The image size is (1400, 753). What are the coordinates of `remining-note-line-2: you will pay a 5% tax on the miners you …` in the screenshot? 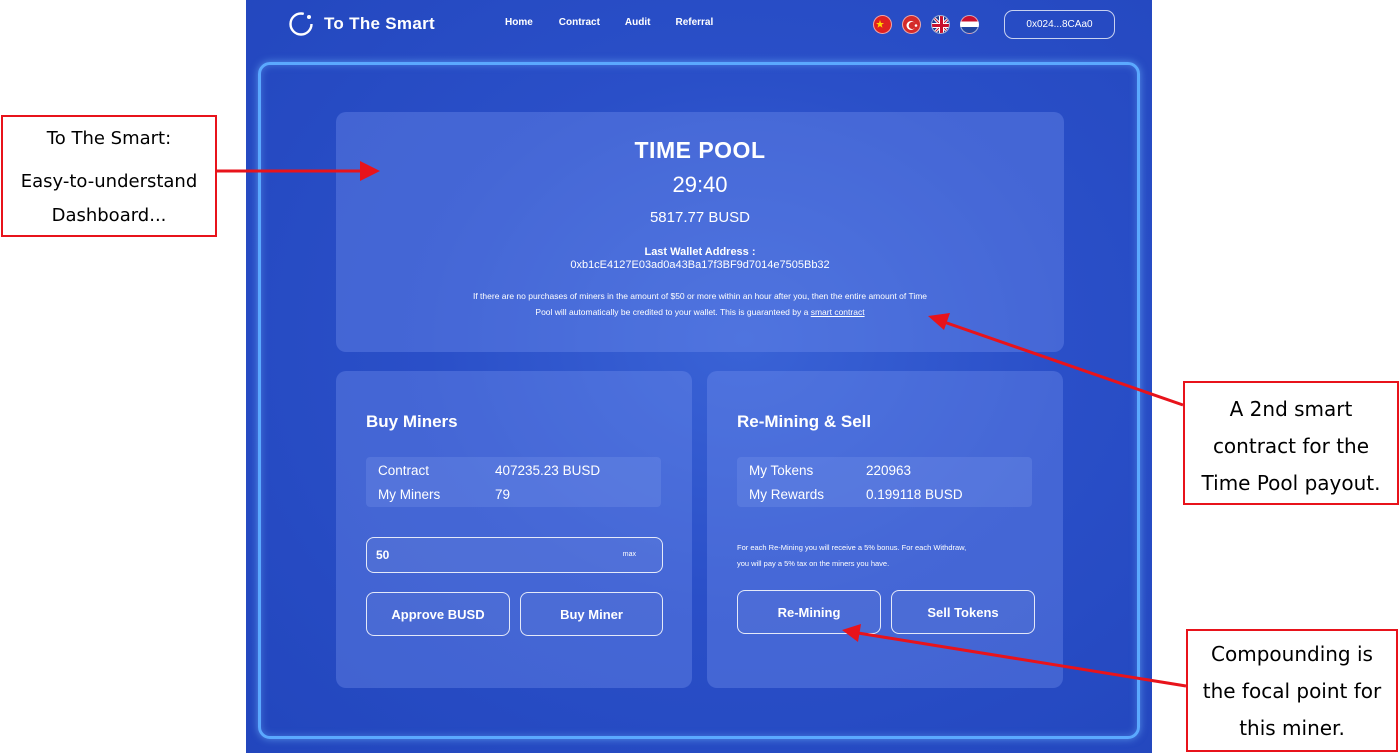 It's located at (813, 563).